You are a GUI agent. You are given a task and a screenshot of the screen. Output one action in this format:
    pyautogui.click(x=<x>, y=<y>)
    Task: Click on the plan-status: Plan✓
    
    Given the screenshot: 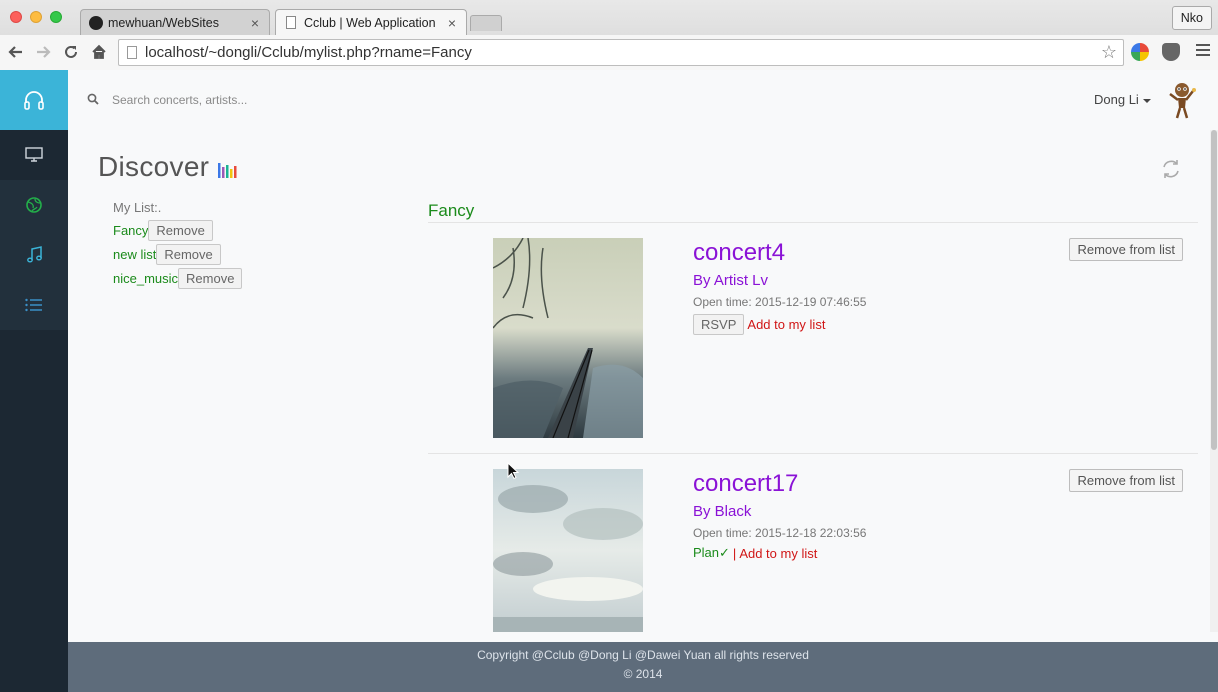 What is the action you would take?
    pyautogui.click(x=711, y=552)
    